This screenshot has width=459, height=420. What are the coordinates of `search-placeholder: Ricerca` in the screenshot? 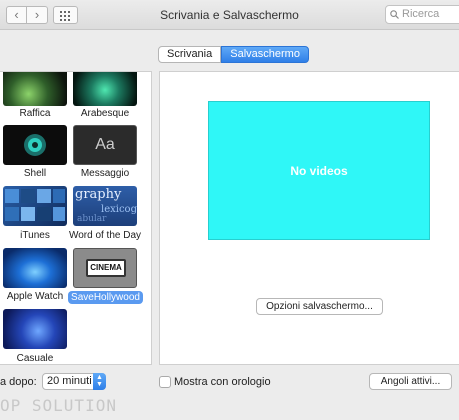 It's located at (421, 14).